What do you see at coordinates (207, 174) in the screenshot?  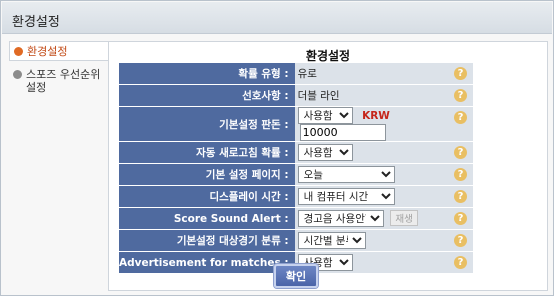 I see `setting-label: 기본 설정 페이지 :` at bounding box center [207, 174].